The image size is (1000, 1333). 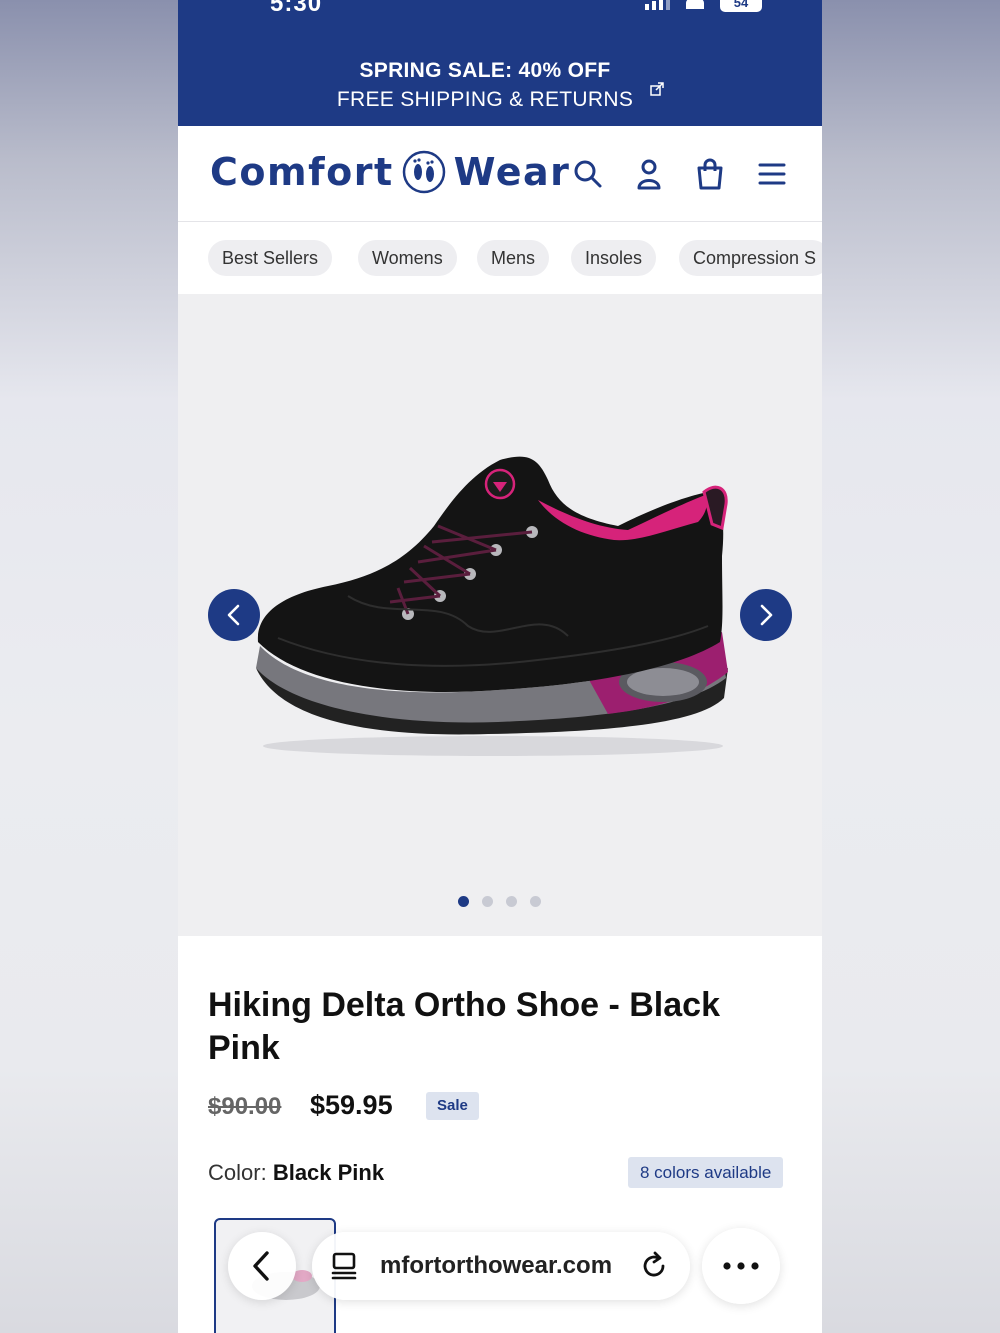 I want to click on wifi-icon, so click(x=695, y=4).